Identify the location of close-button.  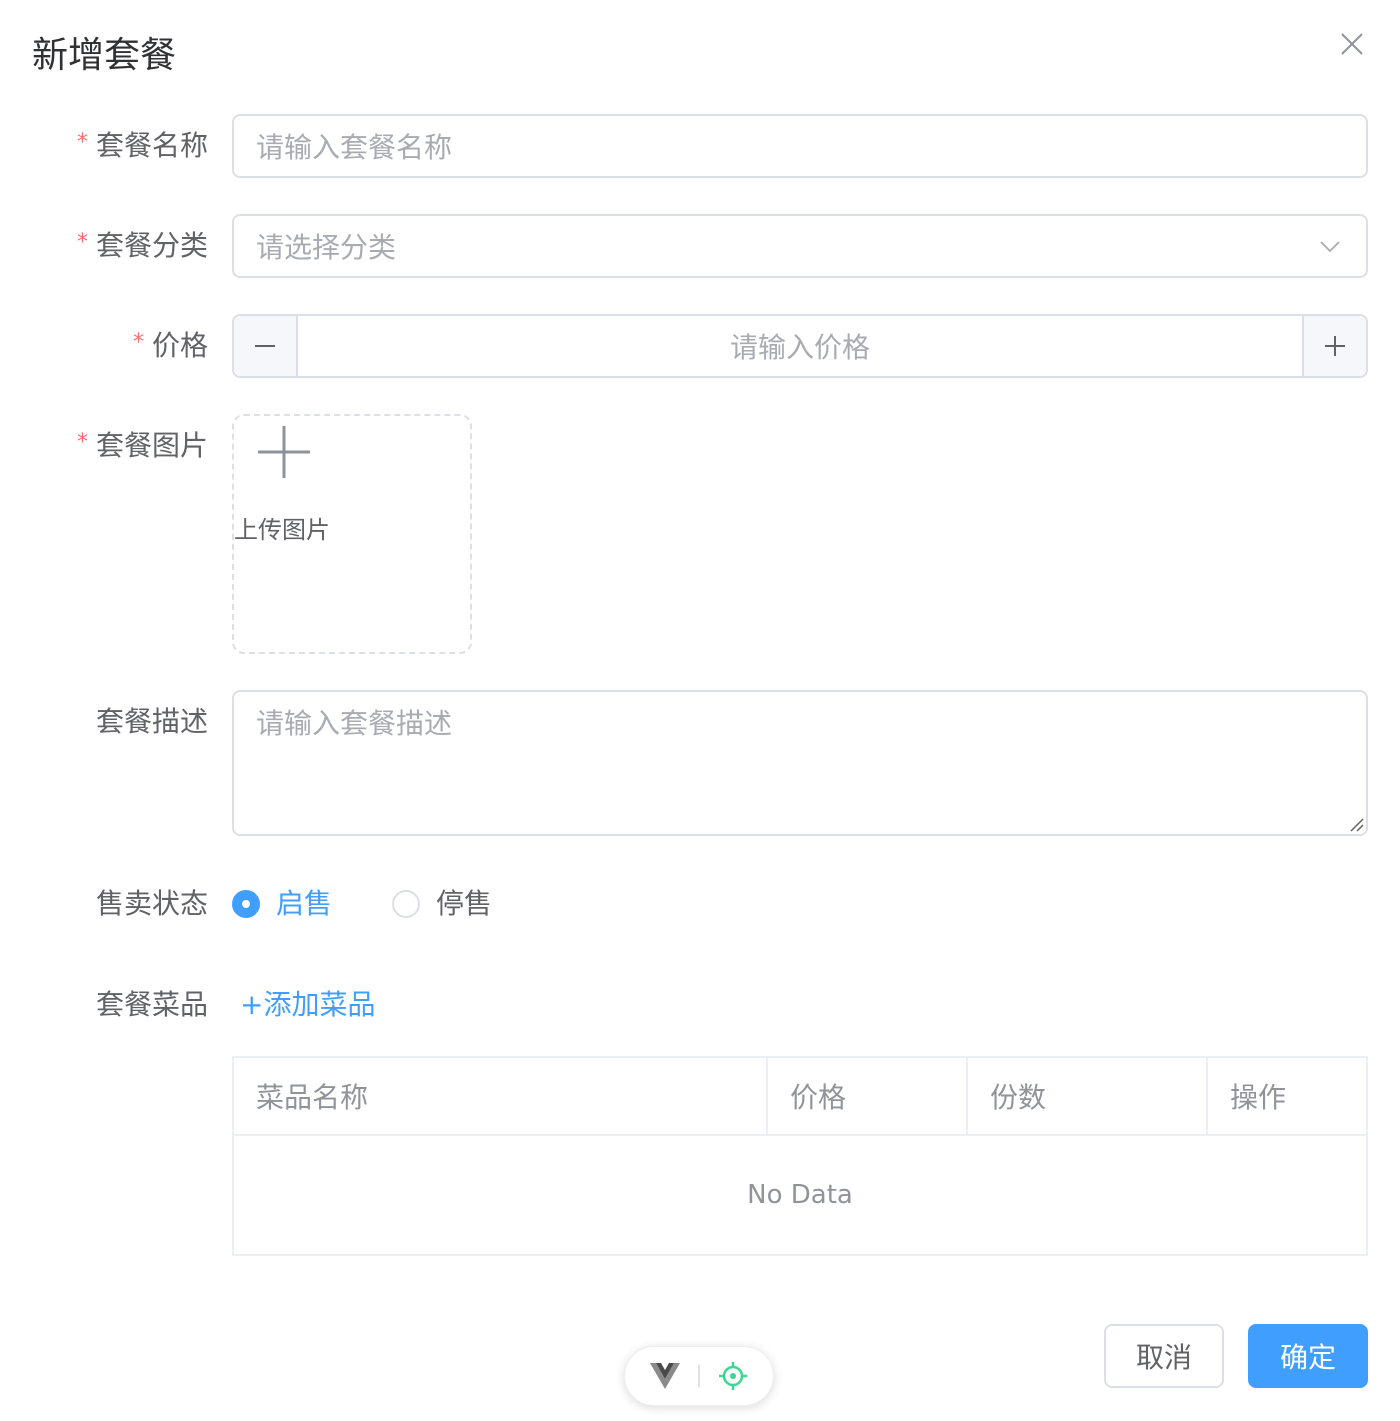
(1352, 44).